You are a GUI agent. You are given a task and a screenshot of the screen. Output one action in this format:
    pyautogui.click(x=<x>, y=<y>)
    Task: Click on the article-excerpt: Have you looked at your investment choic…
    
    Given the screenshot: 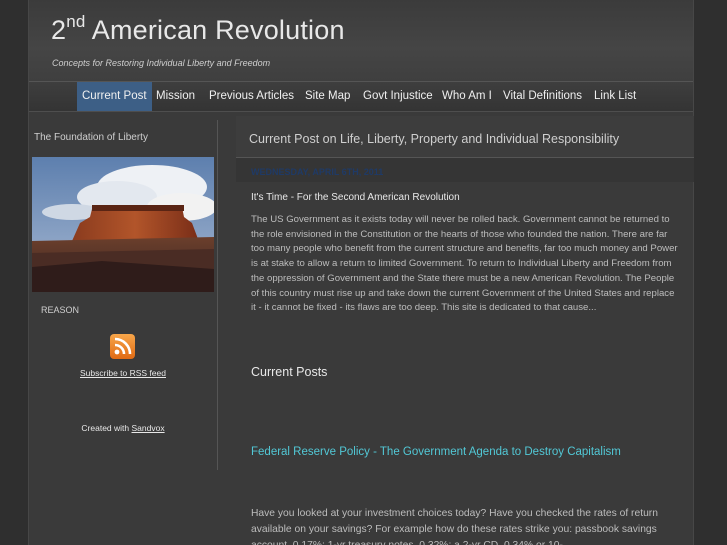 What is the action you would take?
    pyautogui.click(x=454, y=526)
    